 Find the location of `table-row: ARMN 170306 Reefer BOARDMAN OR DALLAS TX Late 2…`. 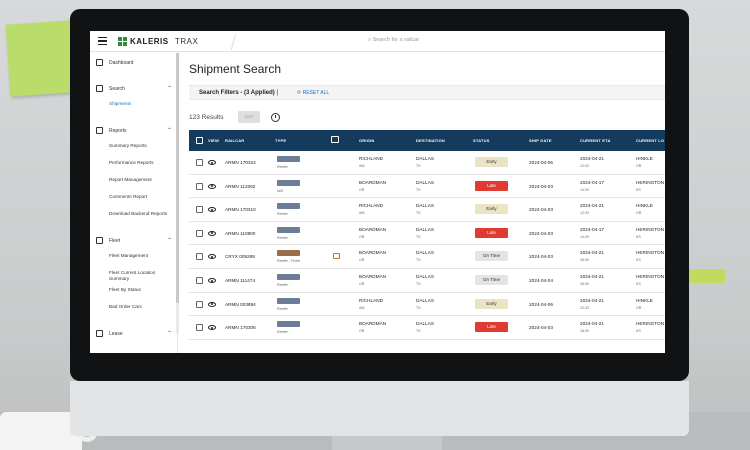

table-row: ARMN 170306 Reefer BOARDMAN OR DALLAS TX Late 2… is located at coordinates (427, 328).